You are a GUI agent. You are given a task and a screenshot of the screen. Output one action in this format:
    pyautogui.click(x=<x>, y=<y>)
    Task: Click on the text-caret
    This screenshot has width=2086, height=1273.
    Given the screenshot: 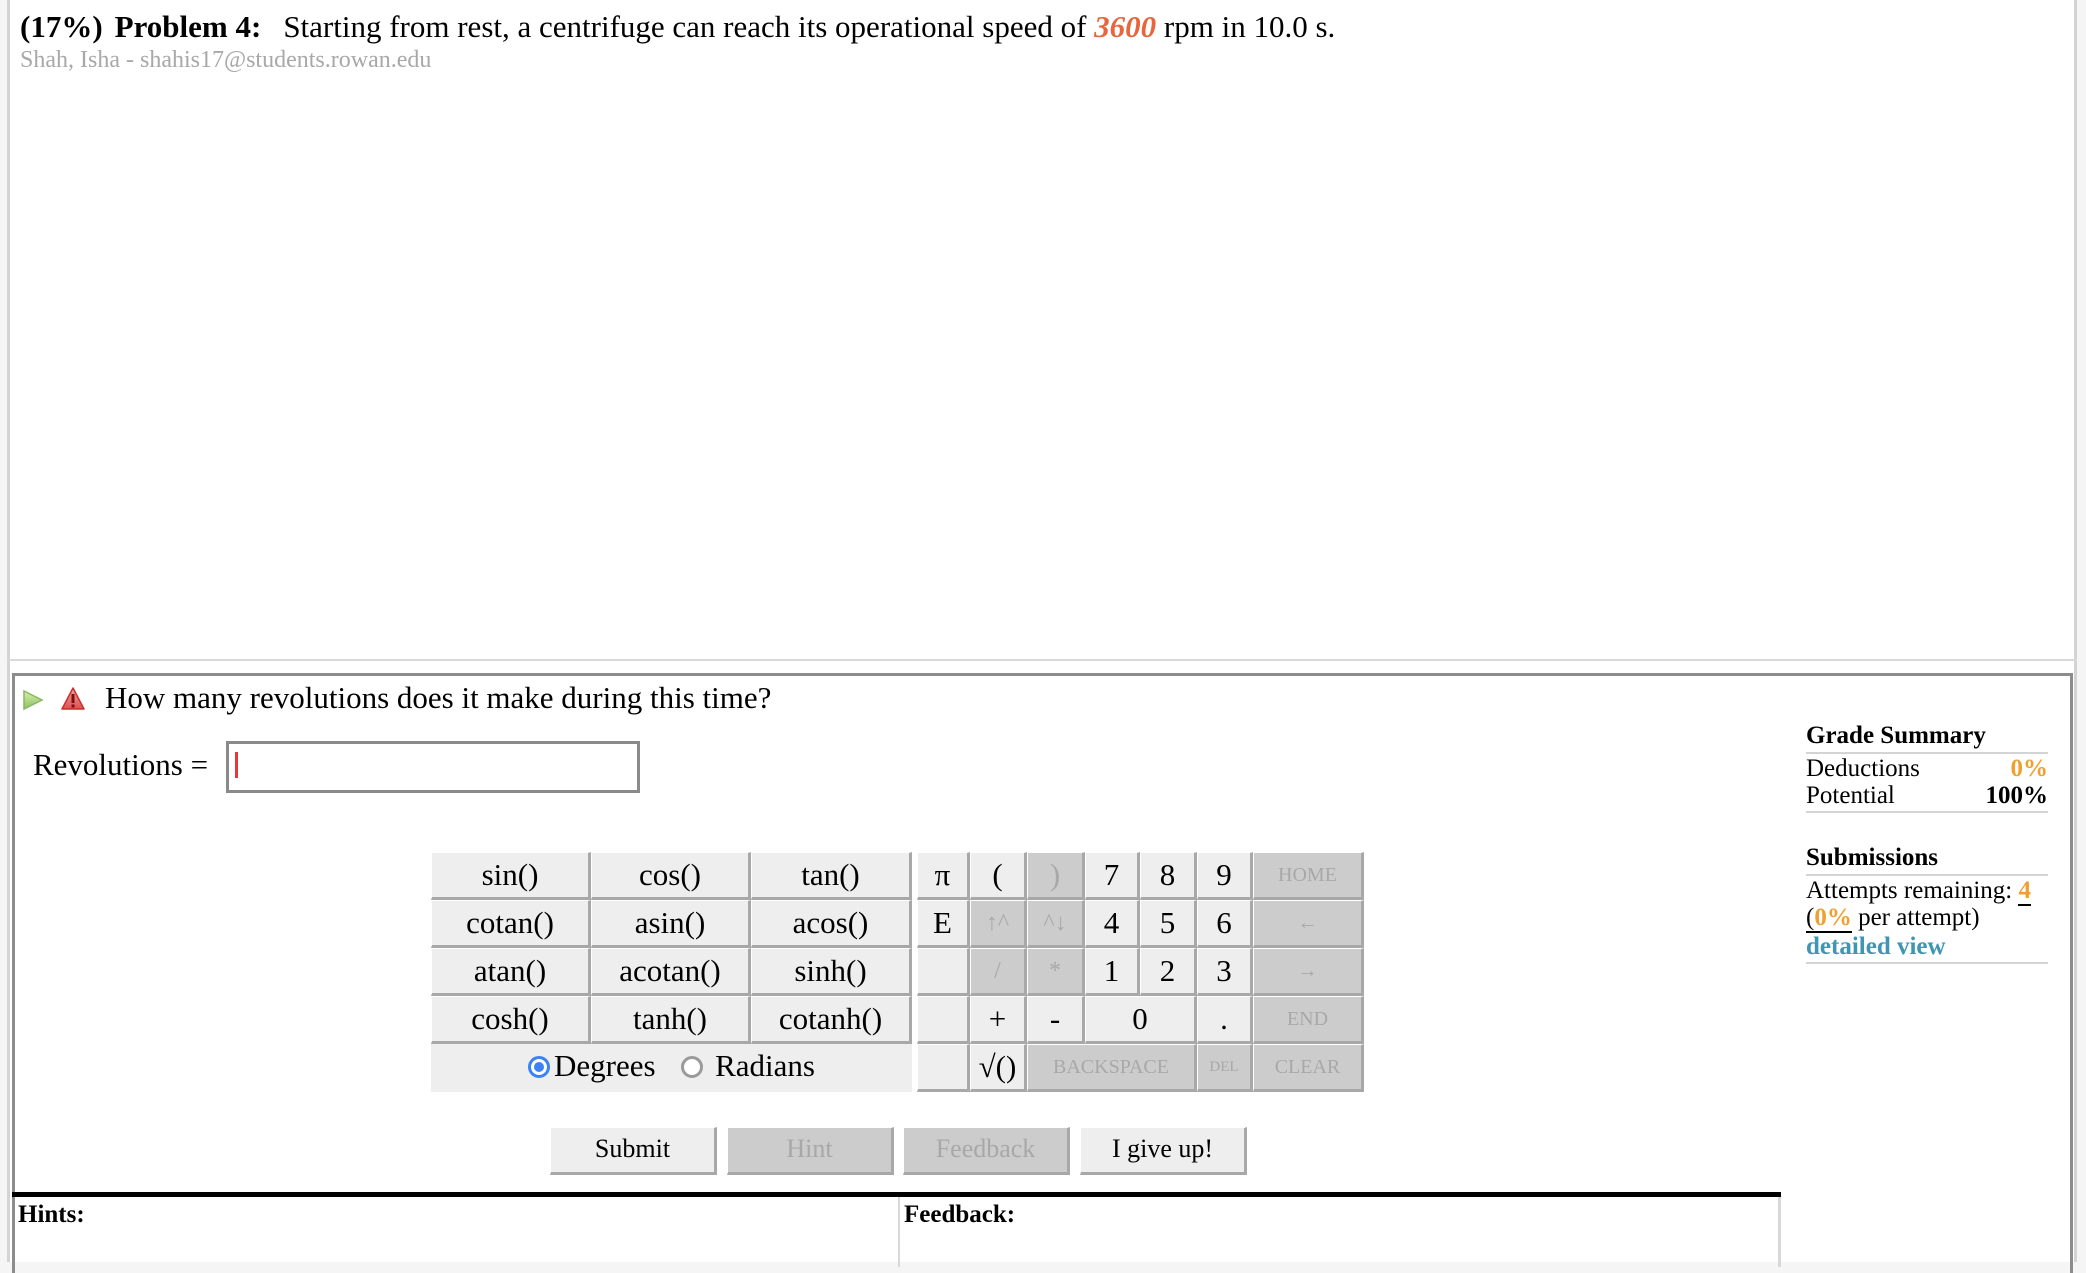 What is the action you would take?
    pyautogui.click(x=236, y=765)
    